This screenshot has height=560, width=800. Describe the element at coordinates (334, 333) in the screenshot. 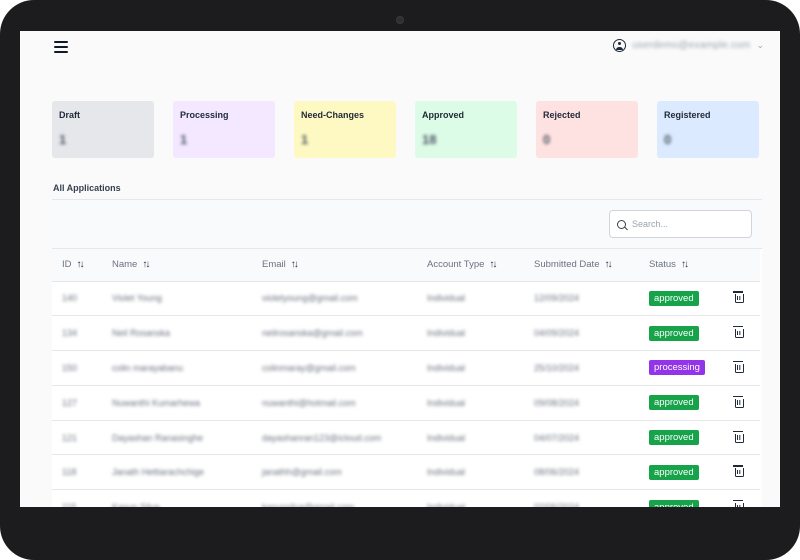

I see `cell-email: neilrosanska@gmail.com` at that location.